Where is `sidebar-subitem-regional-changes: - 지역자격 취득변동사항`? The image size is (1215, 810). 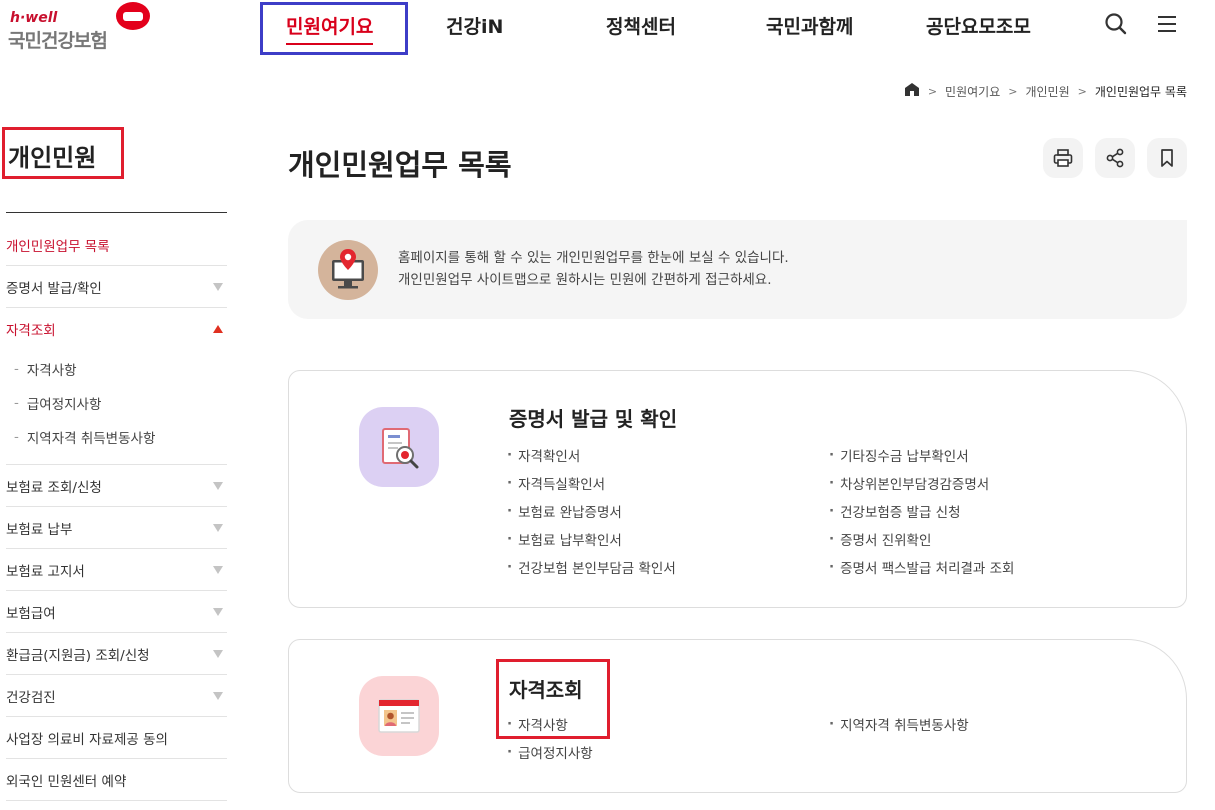 sidebar-subitem-regional-changes: - 지역자격 취득변동사항 is located at coordinates (120, 437).